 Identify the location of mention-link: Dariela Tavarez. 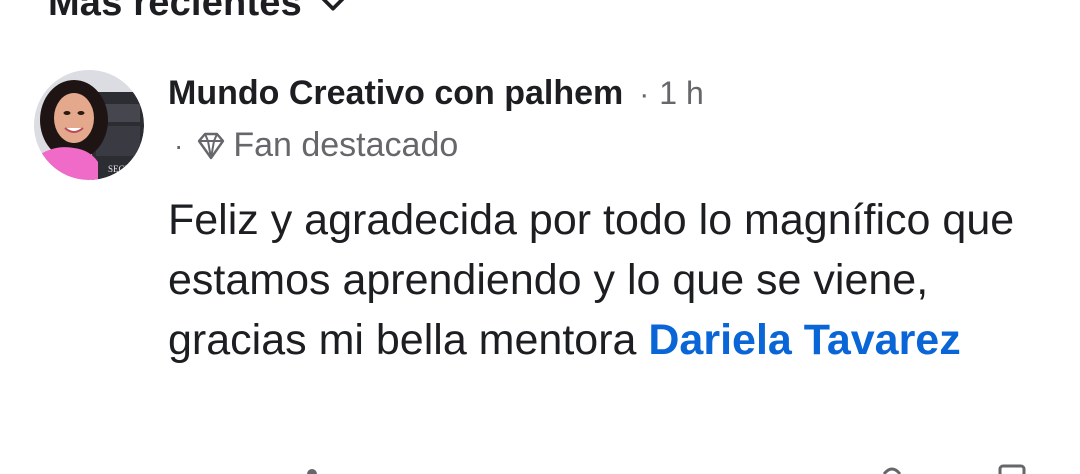
(804, 340).